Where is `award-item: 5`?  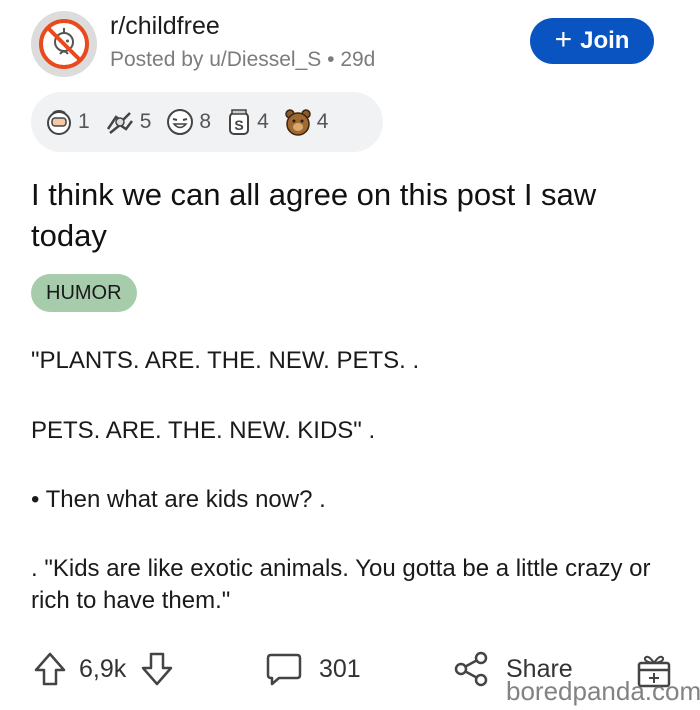
award-item: 5 is located at coordinates (128, 122).